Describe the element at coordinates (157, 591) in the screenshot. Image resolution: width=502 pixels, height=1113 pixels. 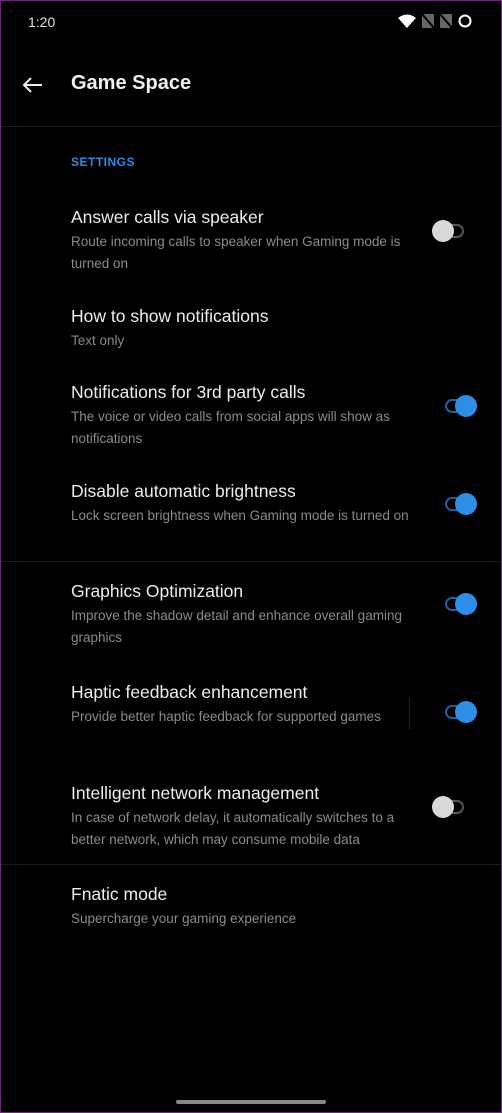
I see `setting-title: Graphics Optimization` at that location.